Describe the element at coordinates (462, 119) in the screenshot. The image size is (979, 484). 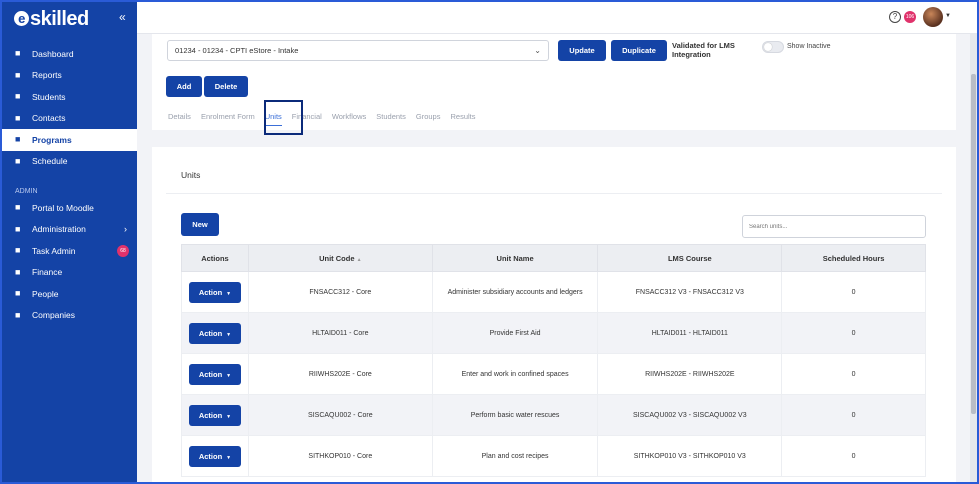
I see `tab-results: Results` at that location.